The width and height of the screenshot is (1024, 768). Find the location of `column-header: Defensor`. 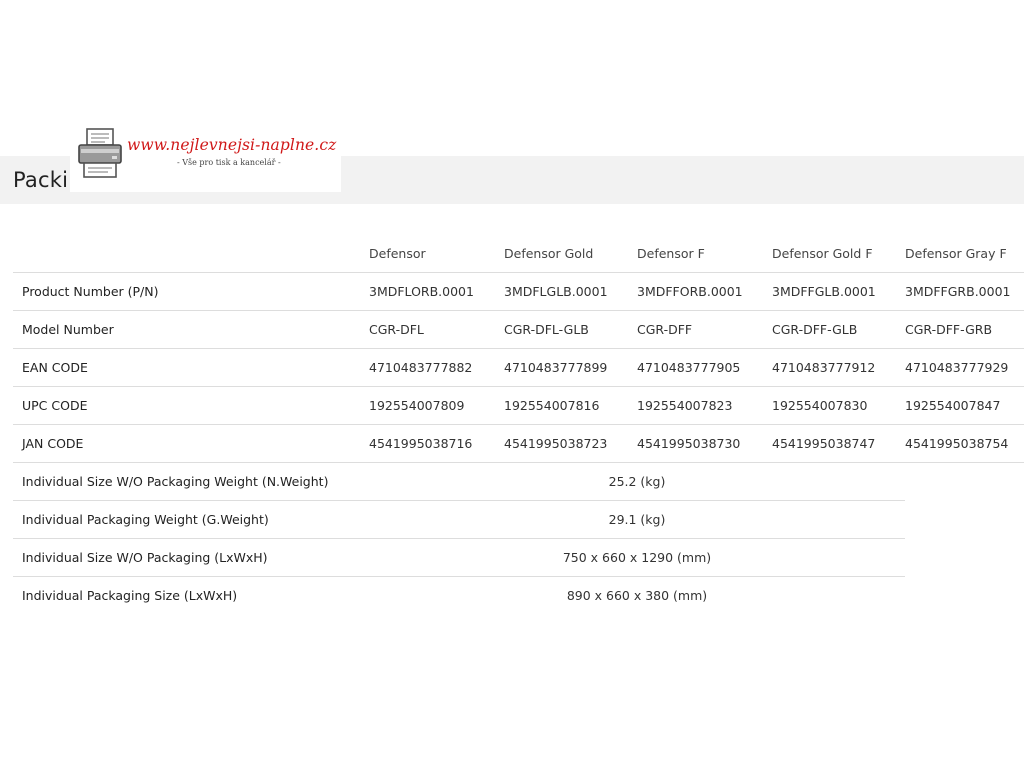

column-header: Defensor is located at coordinates (436, 254).